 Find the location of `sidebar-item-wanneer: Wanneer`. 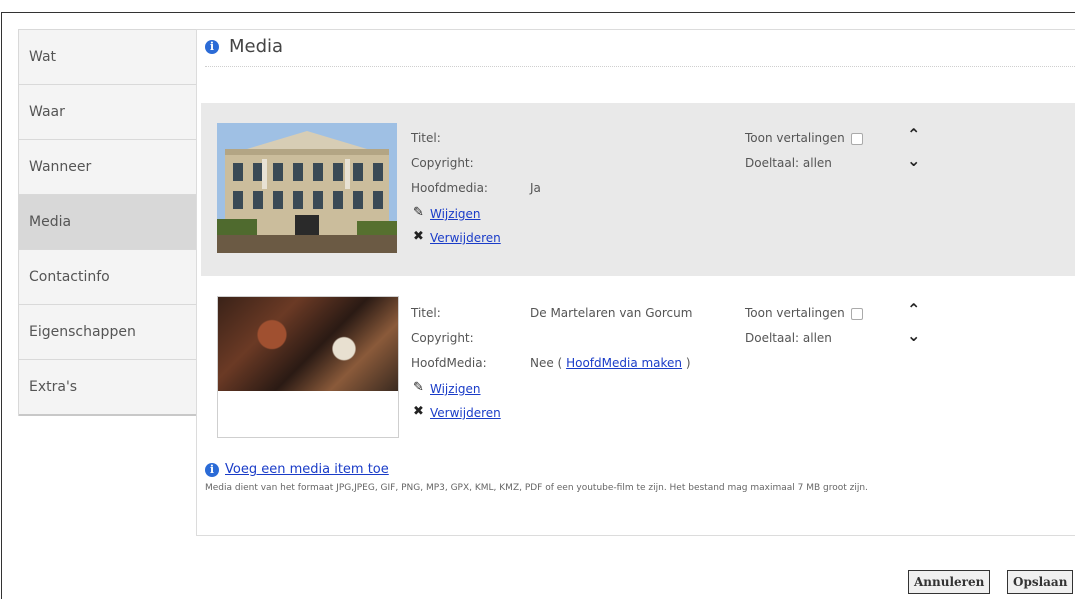

sidebar-item-wanneer: Wanneer is located at coordinates (108, 167).